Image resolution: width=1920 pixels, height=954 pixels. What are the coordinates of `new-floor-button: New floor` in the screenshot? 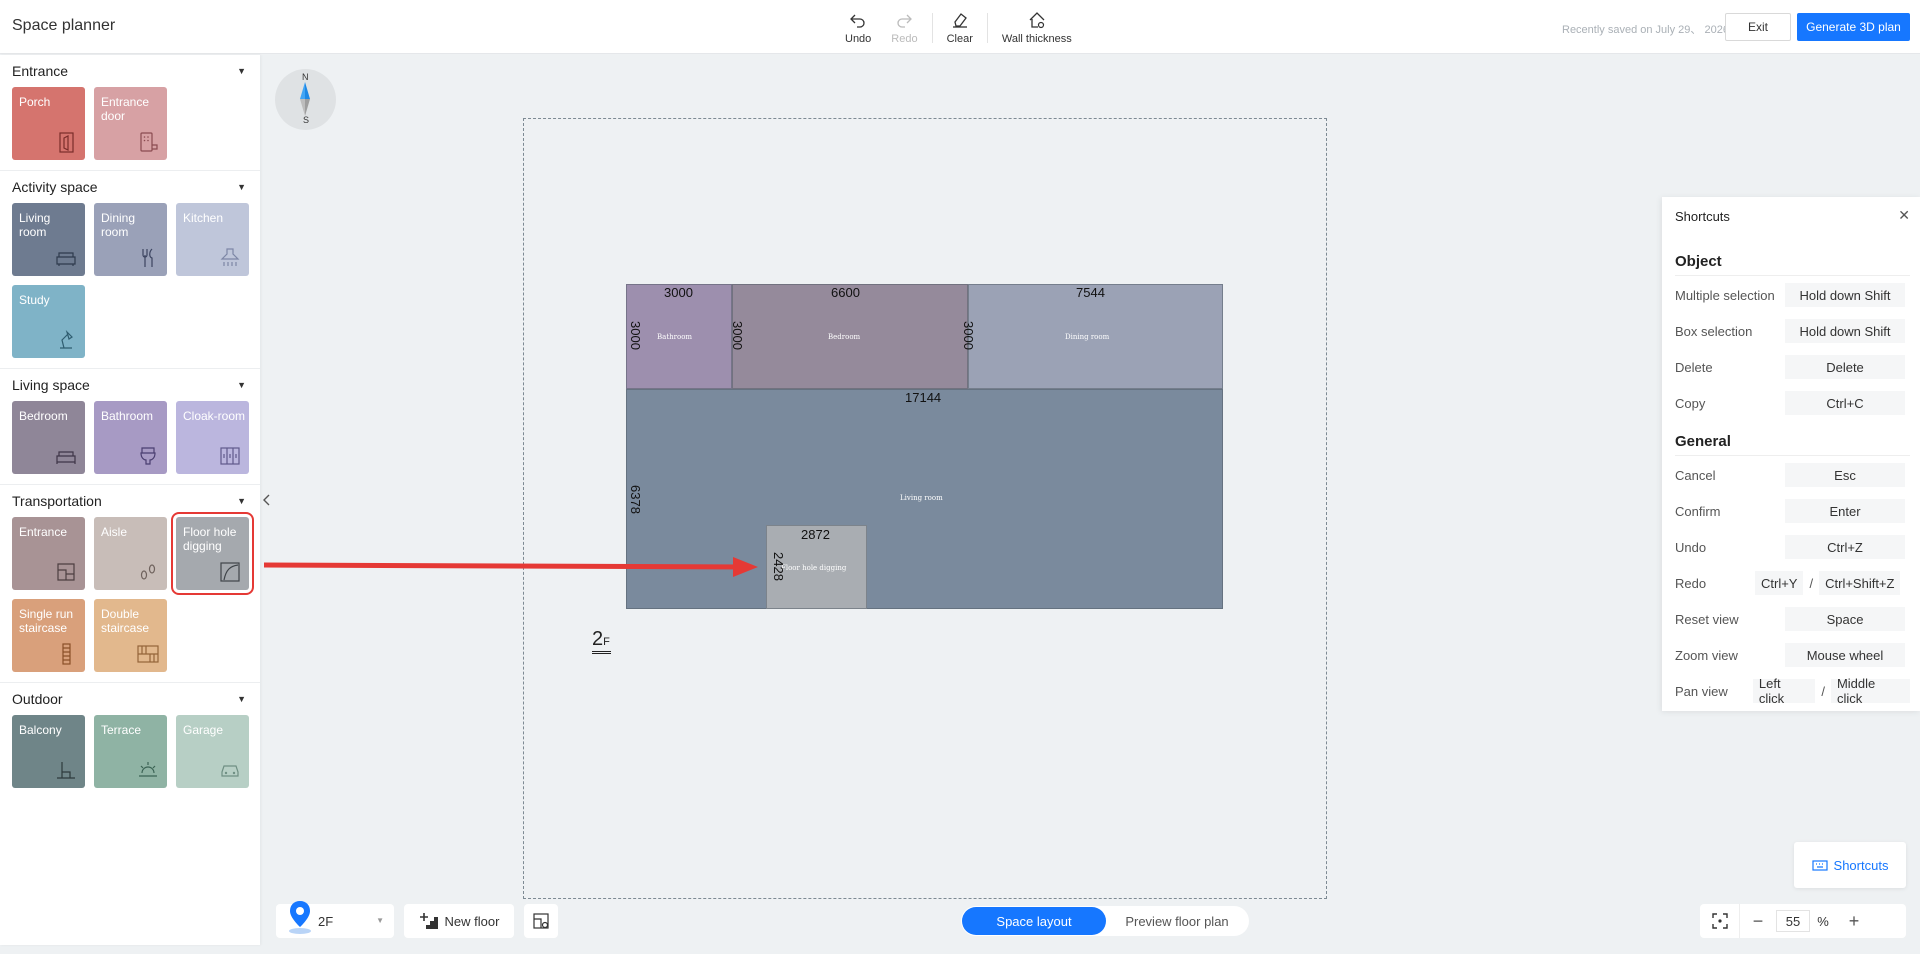 It's located at (459, 921).